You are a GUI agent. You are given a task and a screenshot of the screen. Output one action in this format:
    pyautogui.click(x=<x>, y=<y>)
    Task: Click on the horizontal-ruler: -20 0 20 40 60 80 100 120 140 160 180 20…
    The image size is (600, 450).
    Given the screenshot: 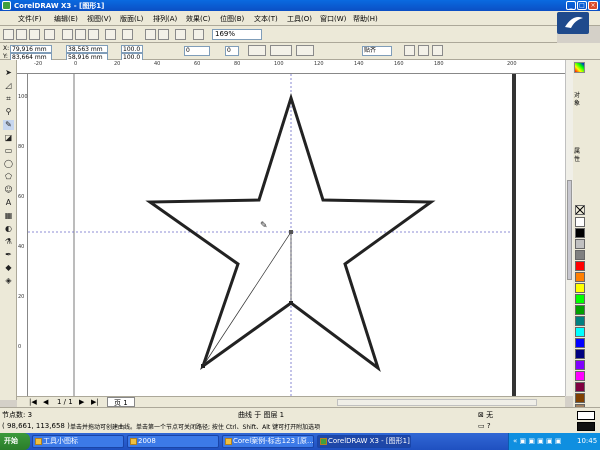 What is the action you would take?
    pyautogui.click(x=291, y=67)
    